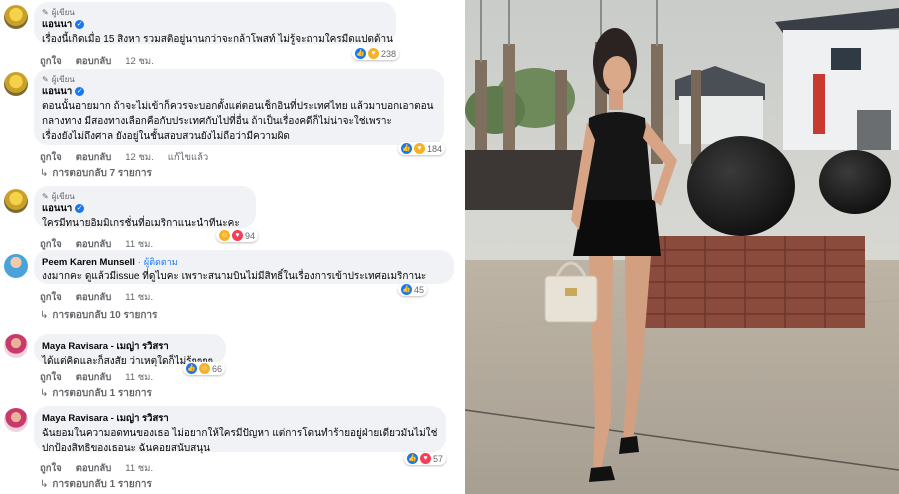 Image resolution: width=899 pixels, height=494 pixels. Describe the element at coordinates (419, 289) in the screenshot. I see `reaction-count: 45` at that location.